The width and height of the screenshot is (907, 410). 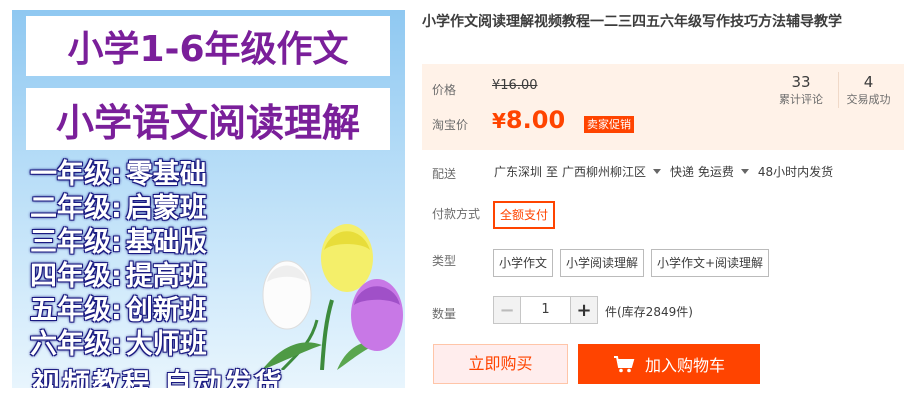 I want to click on taobao-price-label: 淘宝价, so click(x=450, y=125).